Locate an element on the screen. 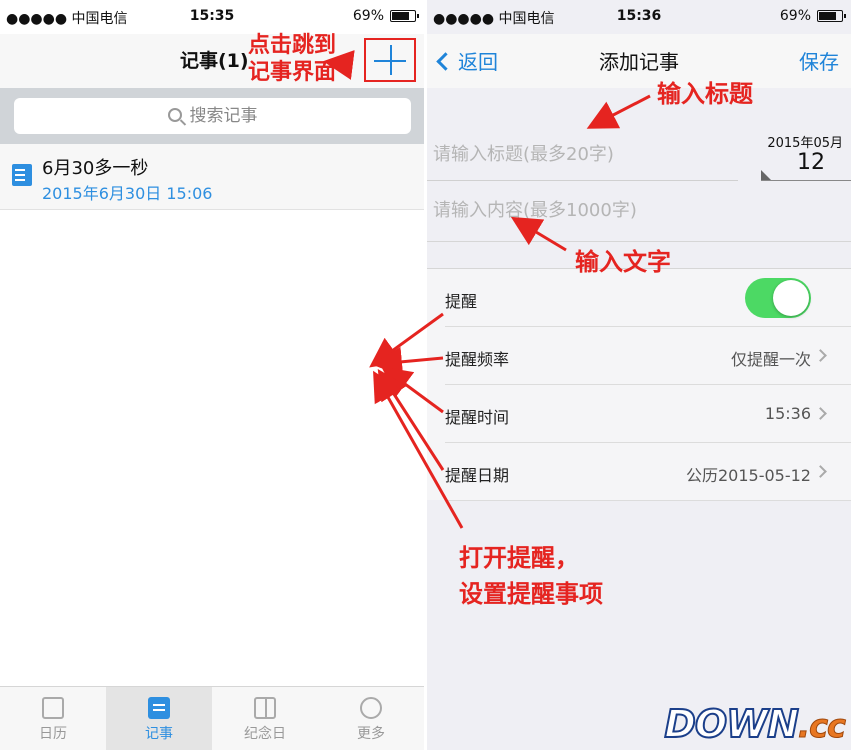 This screenshot has width=851, height=750. arrow-to-title is located at coordinates (618, 111).